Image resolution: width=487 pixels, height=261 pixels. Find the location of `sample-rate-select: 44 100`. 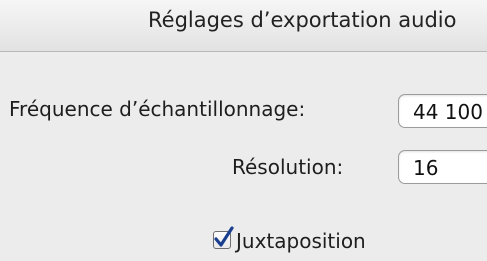

sample-rate-select: 44 100 is located at coordinates (442, 111).